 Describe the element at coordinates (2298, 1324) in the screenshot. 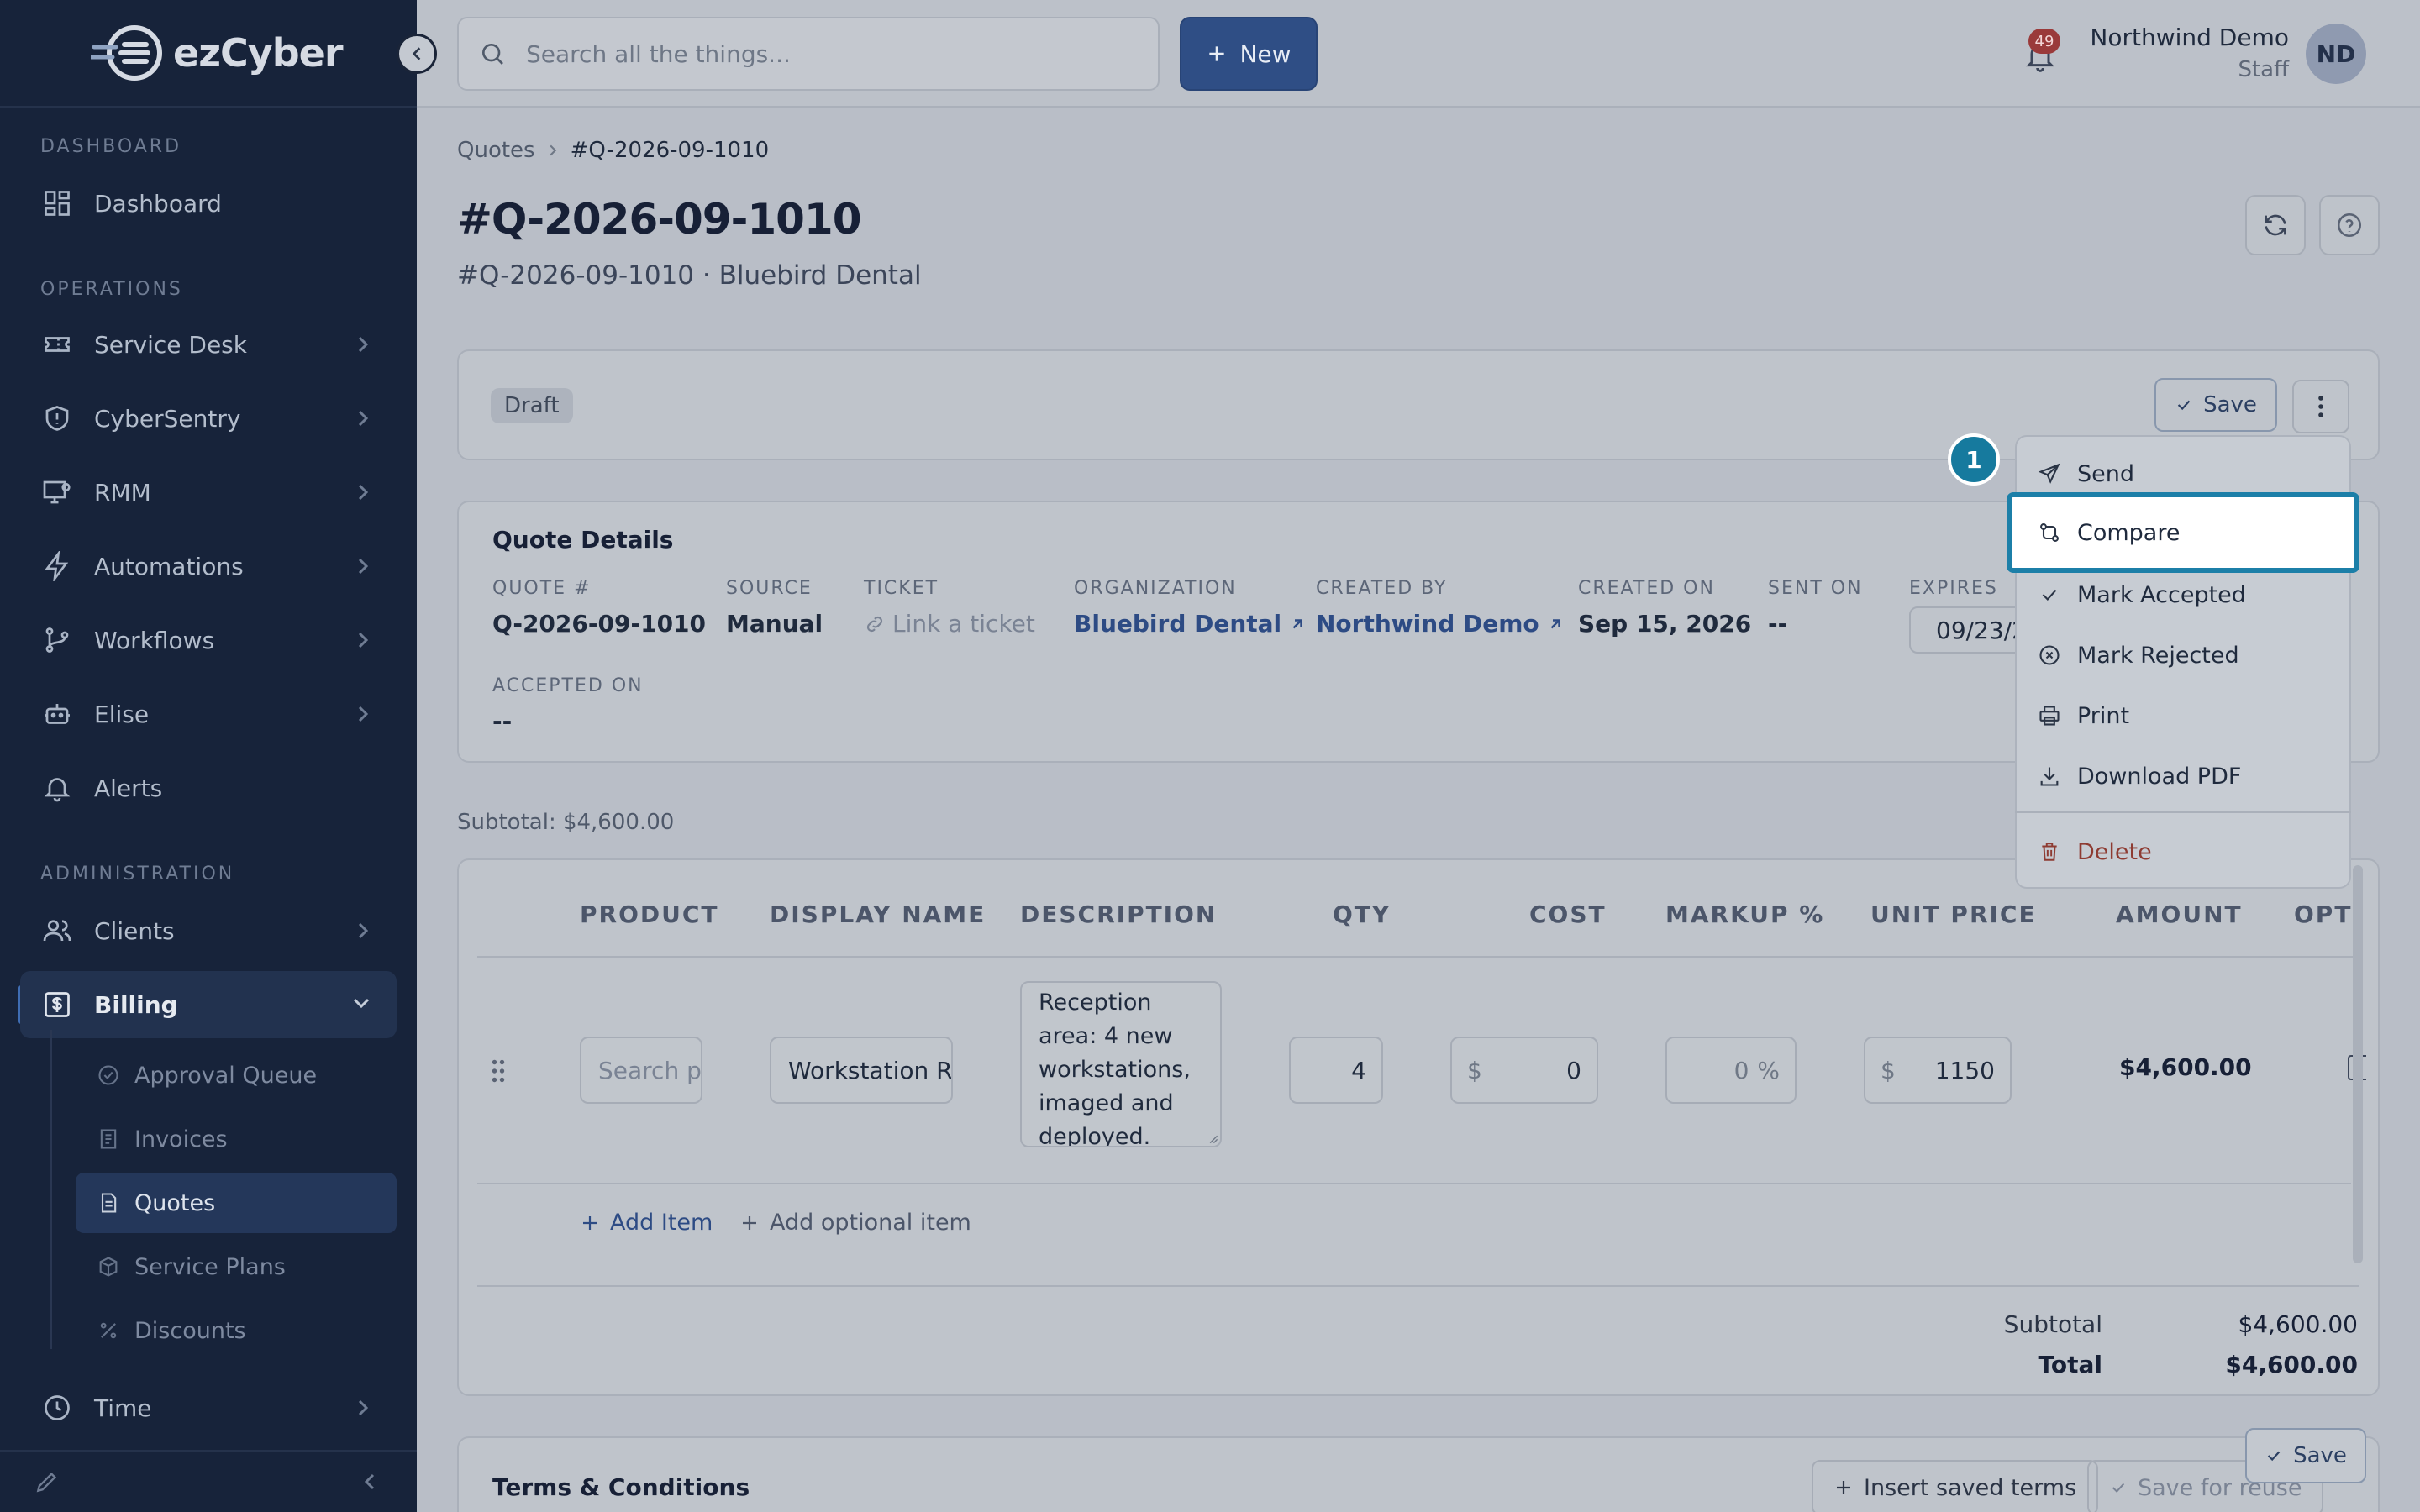

I see `subtotal-value: $4,600.00` at that location.